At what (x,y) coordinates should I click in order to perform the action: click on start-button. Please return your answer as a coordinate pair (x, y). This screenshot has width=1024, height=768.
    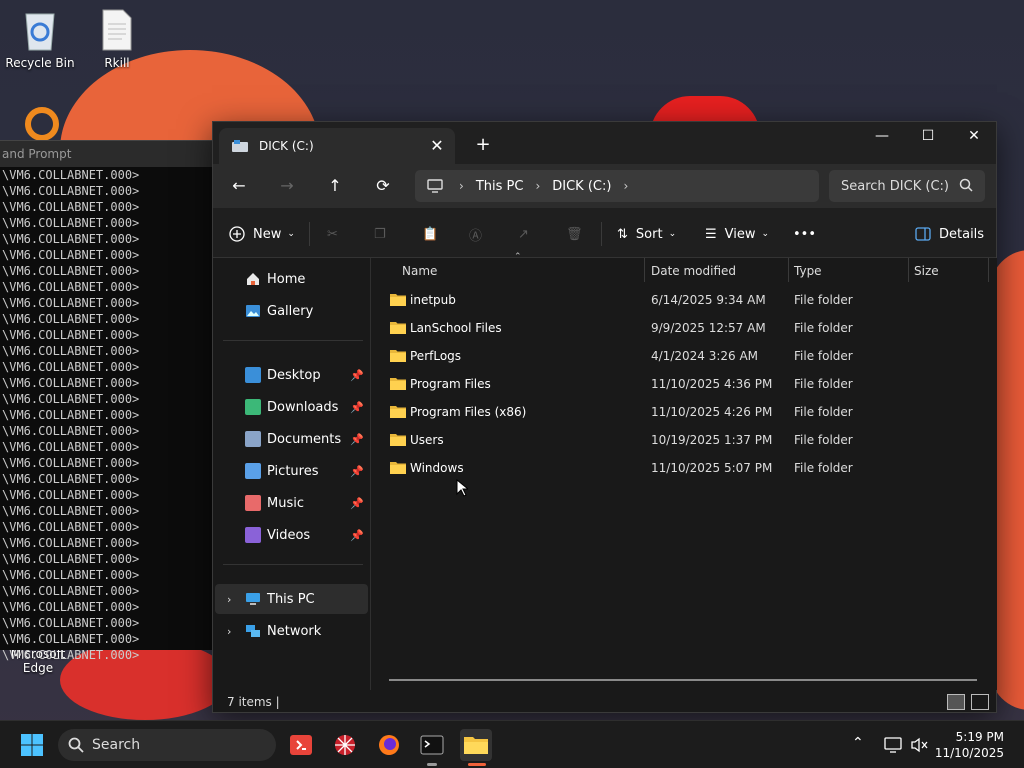
    Looking at the image, I should click on (32, 745).